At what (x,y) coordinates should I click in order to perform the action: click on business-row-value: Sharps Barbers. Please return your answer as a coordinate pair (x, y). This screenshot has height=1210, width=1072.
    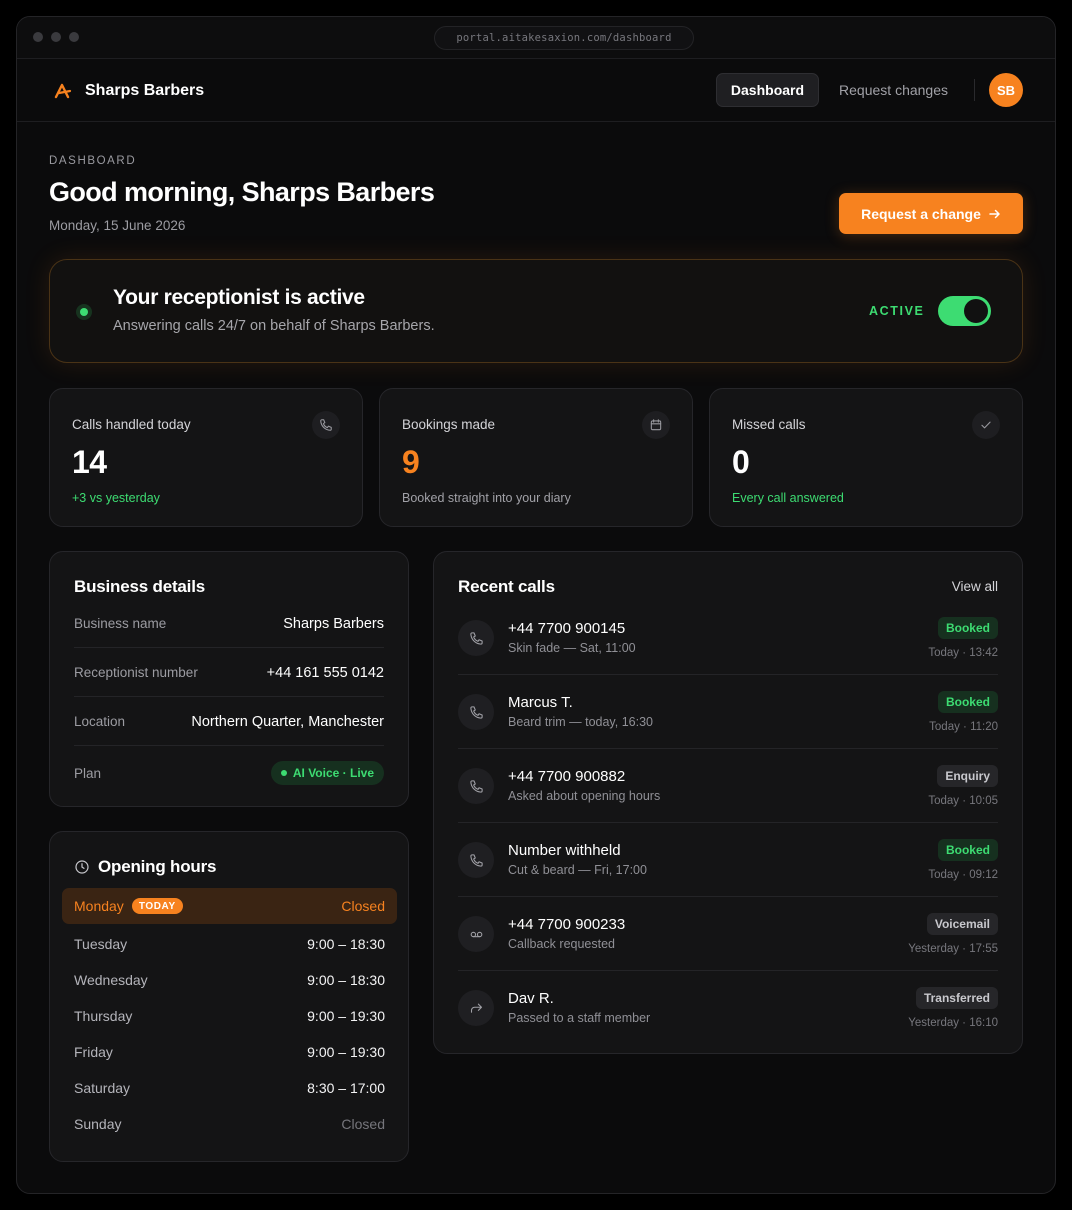
    Looking at the image, I should click on (333, 623).